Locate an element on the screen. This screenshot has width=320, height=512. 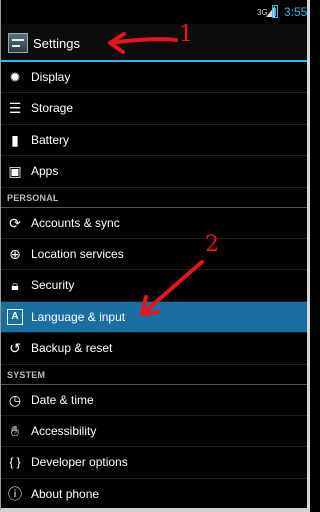
settings-item-developer: { } Developer options is located at coordinates (155, 463).